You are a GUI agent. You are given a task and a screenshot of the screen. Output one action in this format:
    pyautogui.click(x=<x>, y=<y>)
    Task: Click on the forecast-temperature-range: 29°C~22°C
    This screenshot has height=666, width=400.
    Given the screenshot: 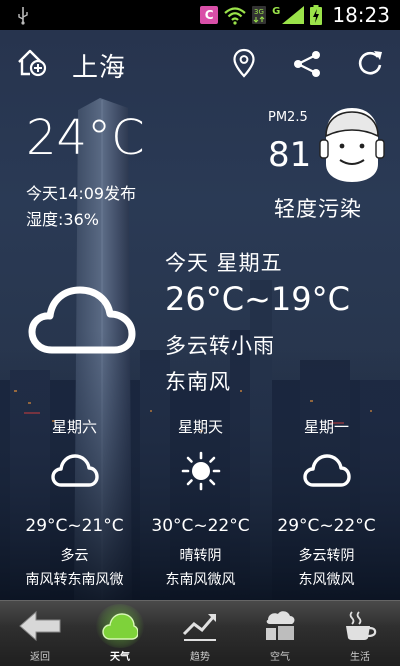 What is the action you would take?
    pyautogui.click(x=326, y=526)
    